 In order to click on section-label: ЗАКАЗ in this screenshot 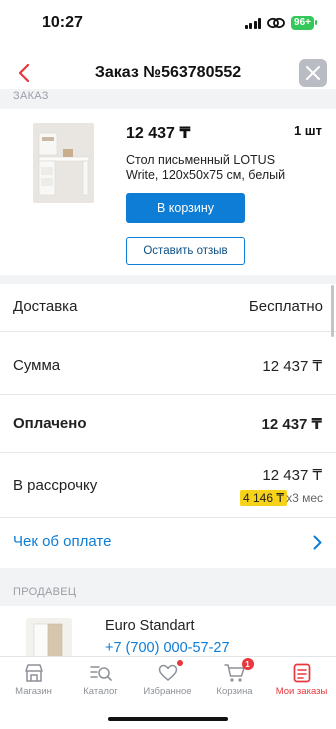, I will do `click(31, 96)`.